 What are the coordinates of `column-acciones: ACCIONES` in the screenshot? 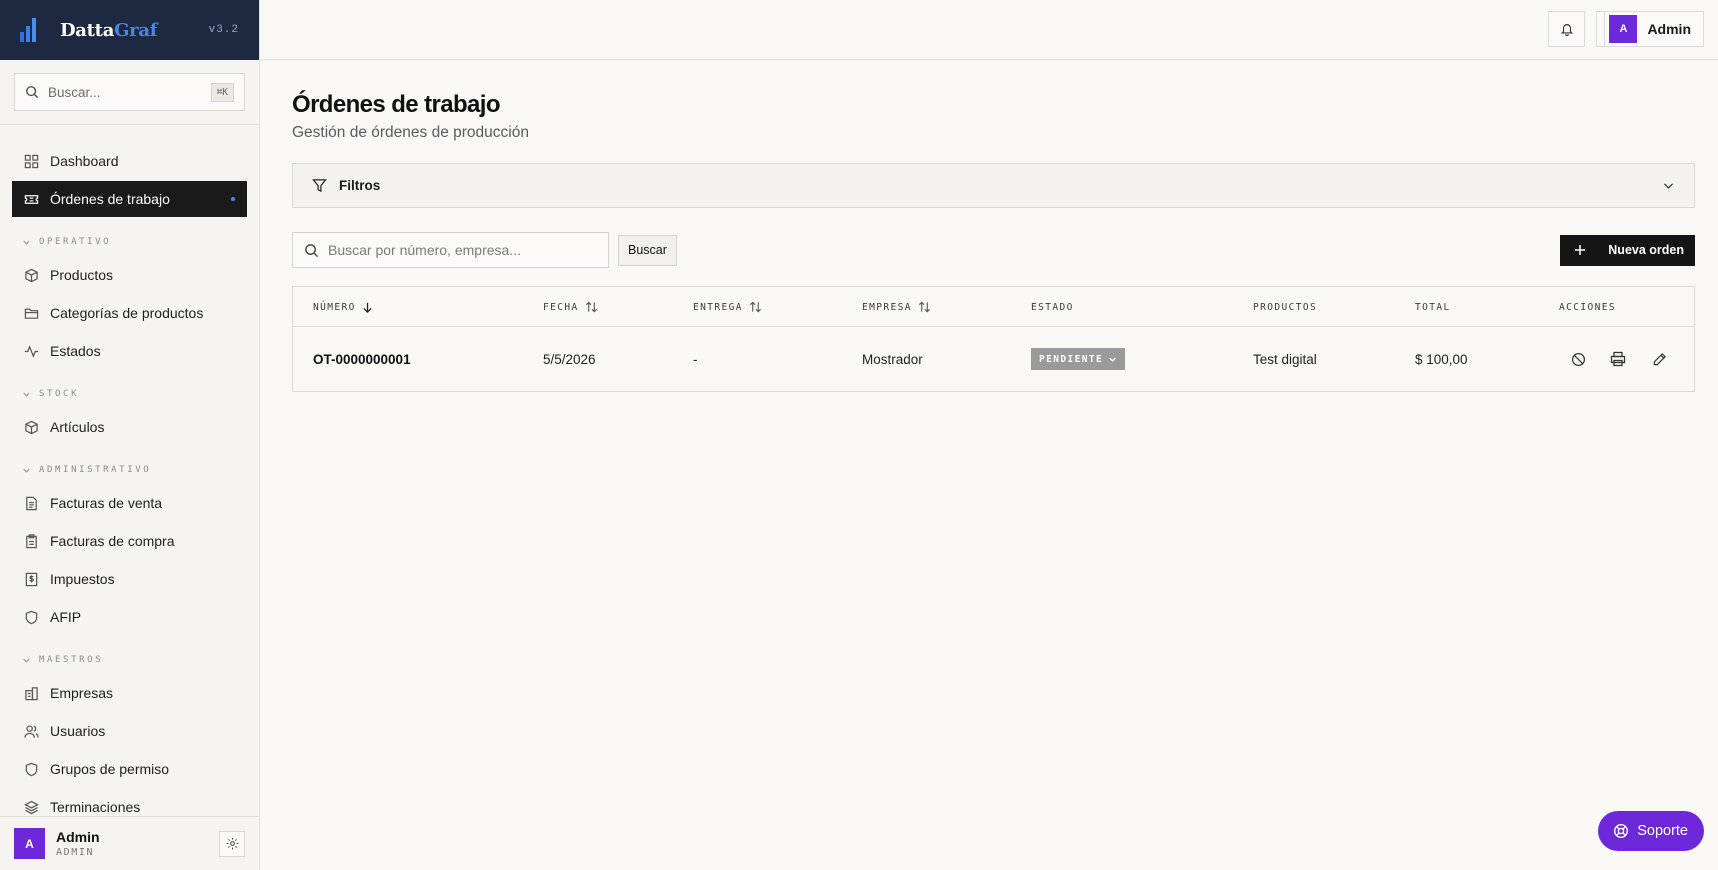 It's located at (1587, 307).